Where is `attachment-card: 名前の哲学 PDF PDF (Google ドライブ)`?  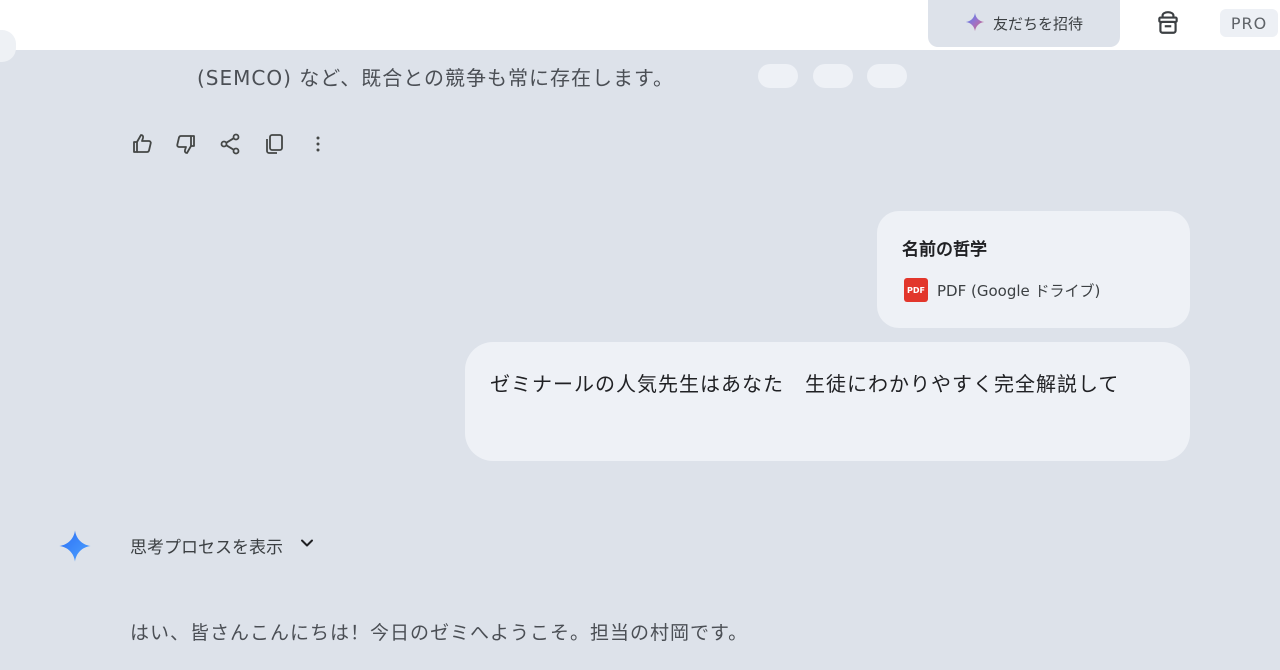 attachment-card: 名前の哲学 PDF PDF (Google ドライブ) is located at coordinates (1033, 269).